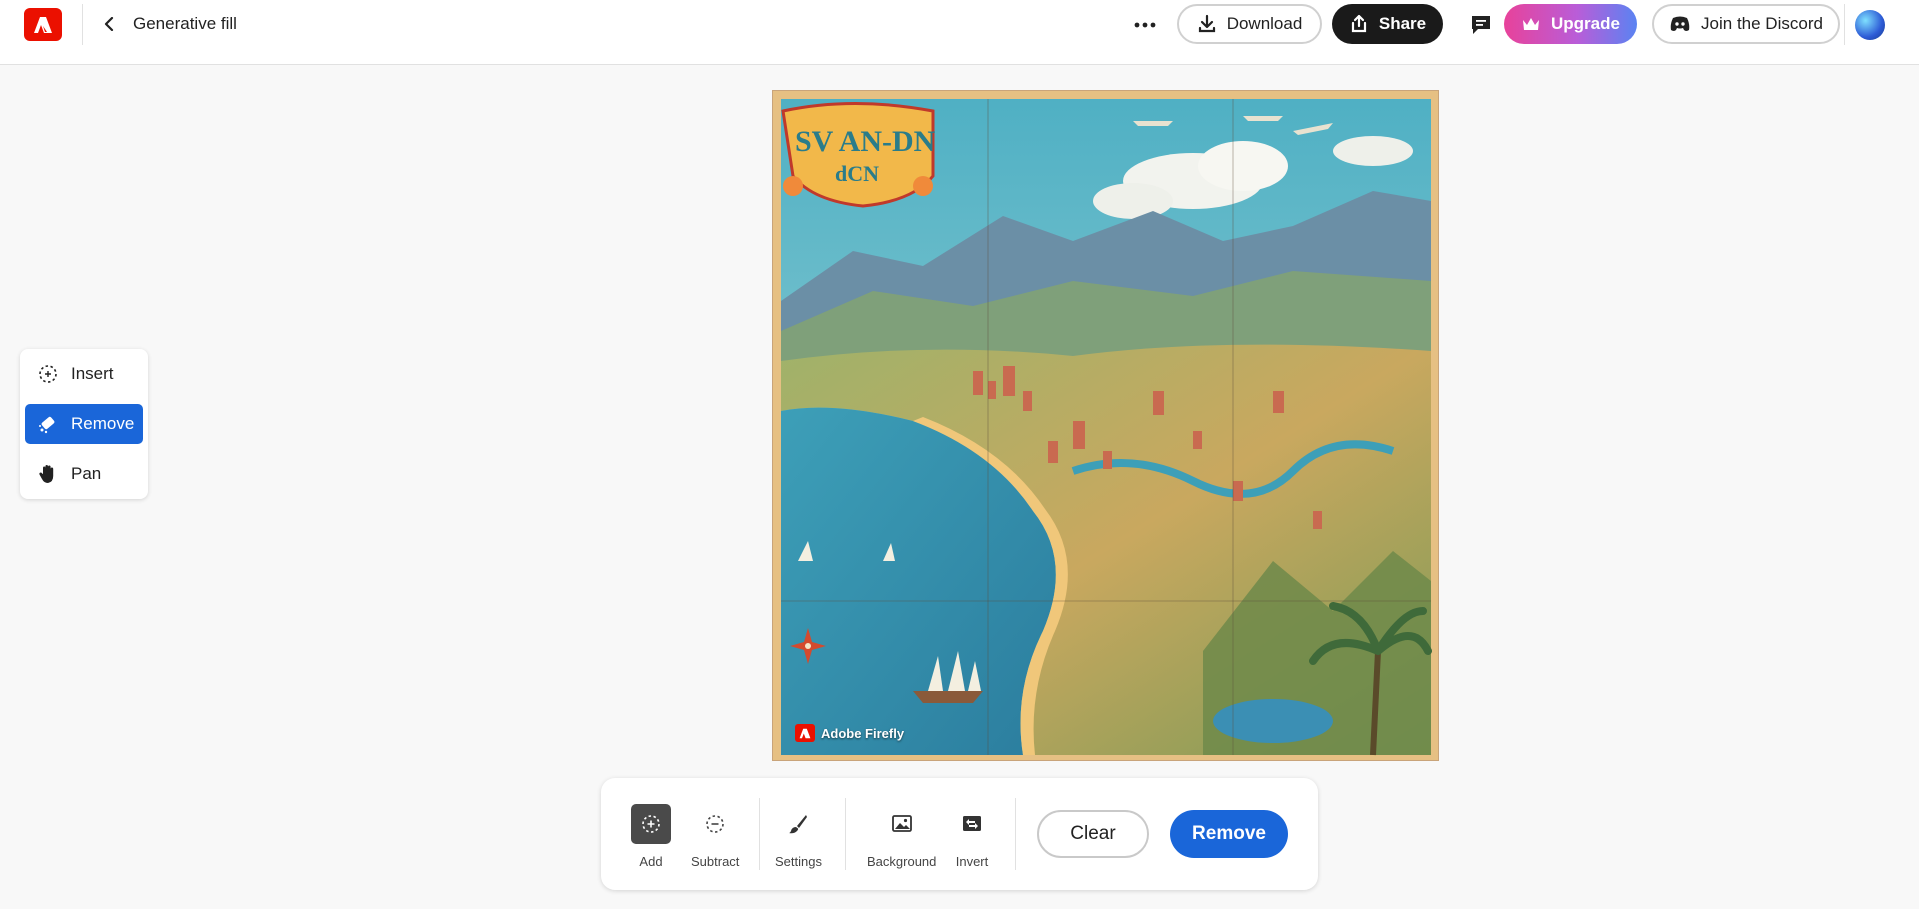 The width and height of the screenshot is (1919, 909). Describe the element at coordinates (1206, 23) in the screenshot. I see `download-icon` at that location.